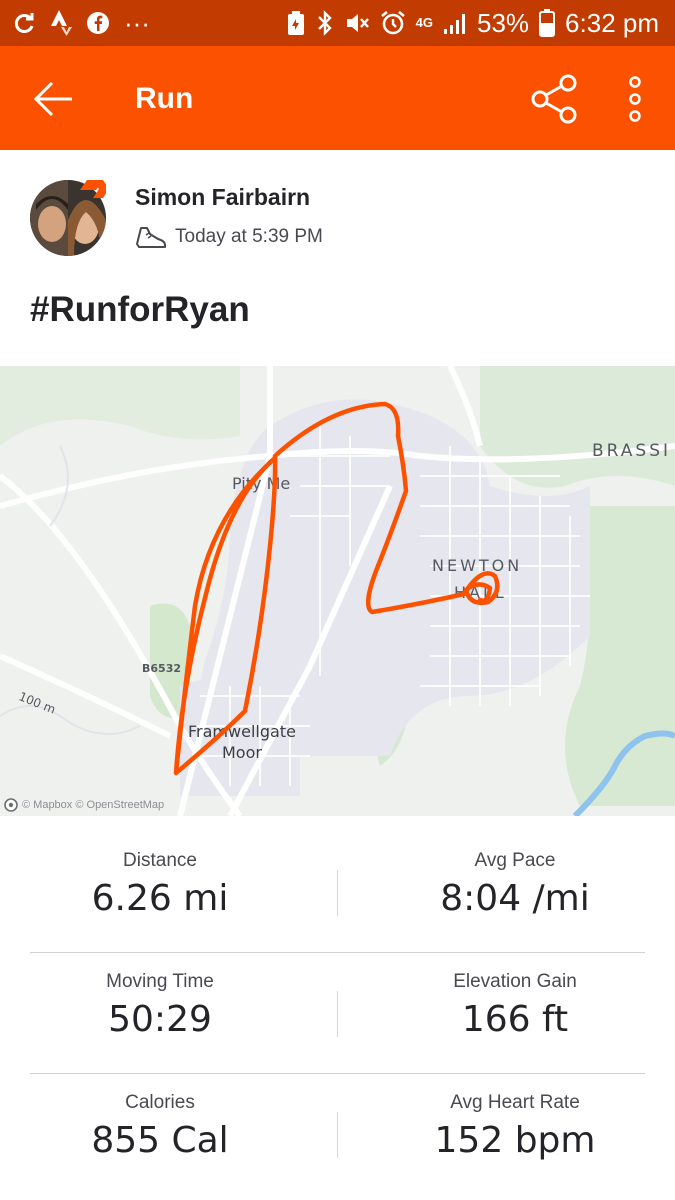 The image size is (675, 1200). Describe the element at coordinates (140, 309) in the screenshot. I see `activity-title: #RunforRyan` at that location.